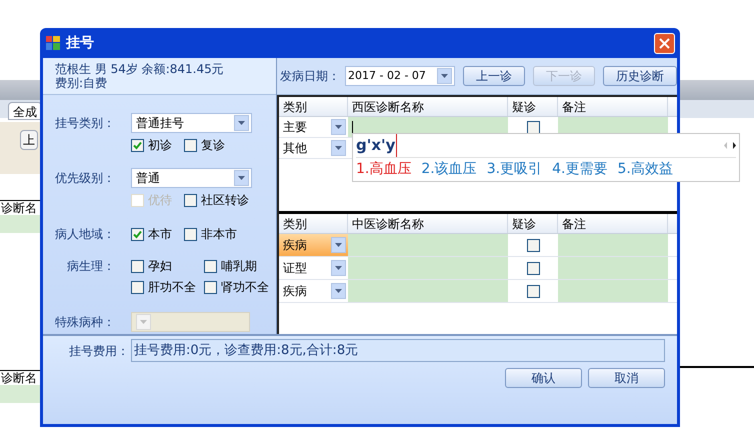 This screenshot has height=446, width=754. What do you see at coordinates (81, 83) in the screenshot?
I see `fee-category: 费别:自费` at bounding box center [81, 83].